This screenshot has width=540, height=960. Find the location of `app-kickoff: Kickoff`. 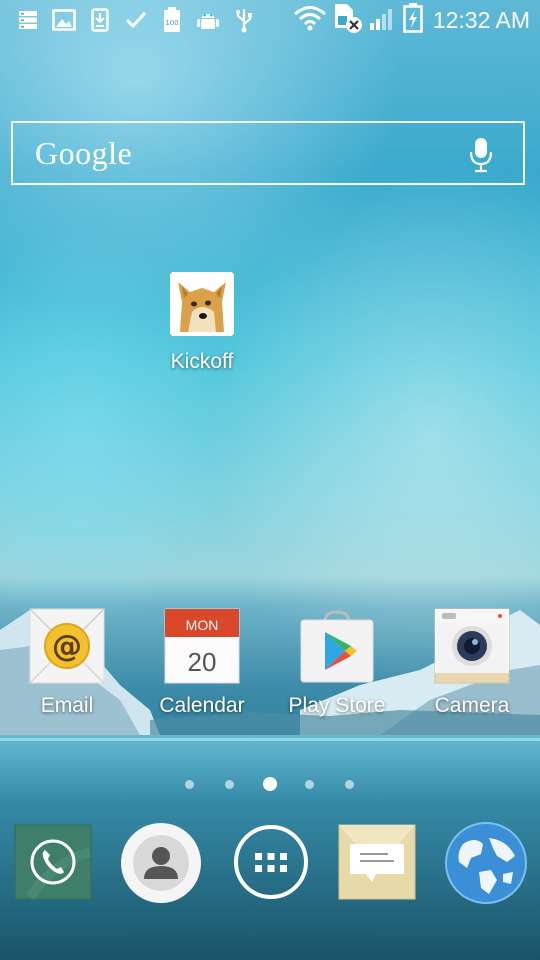

app-kickoff: Kickoff is located at coordinates (202, 323).